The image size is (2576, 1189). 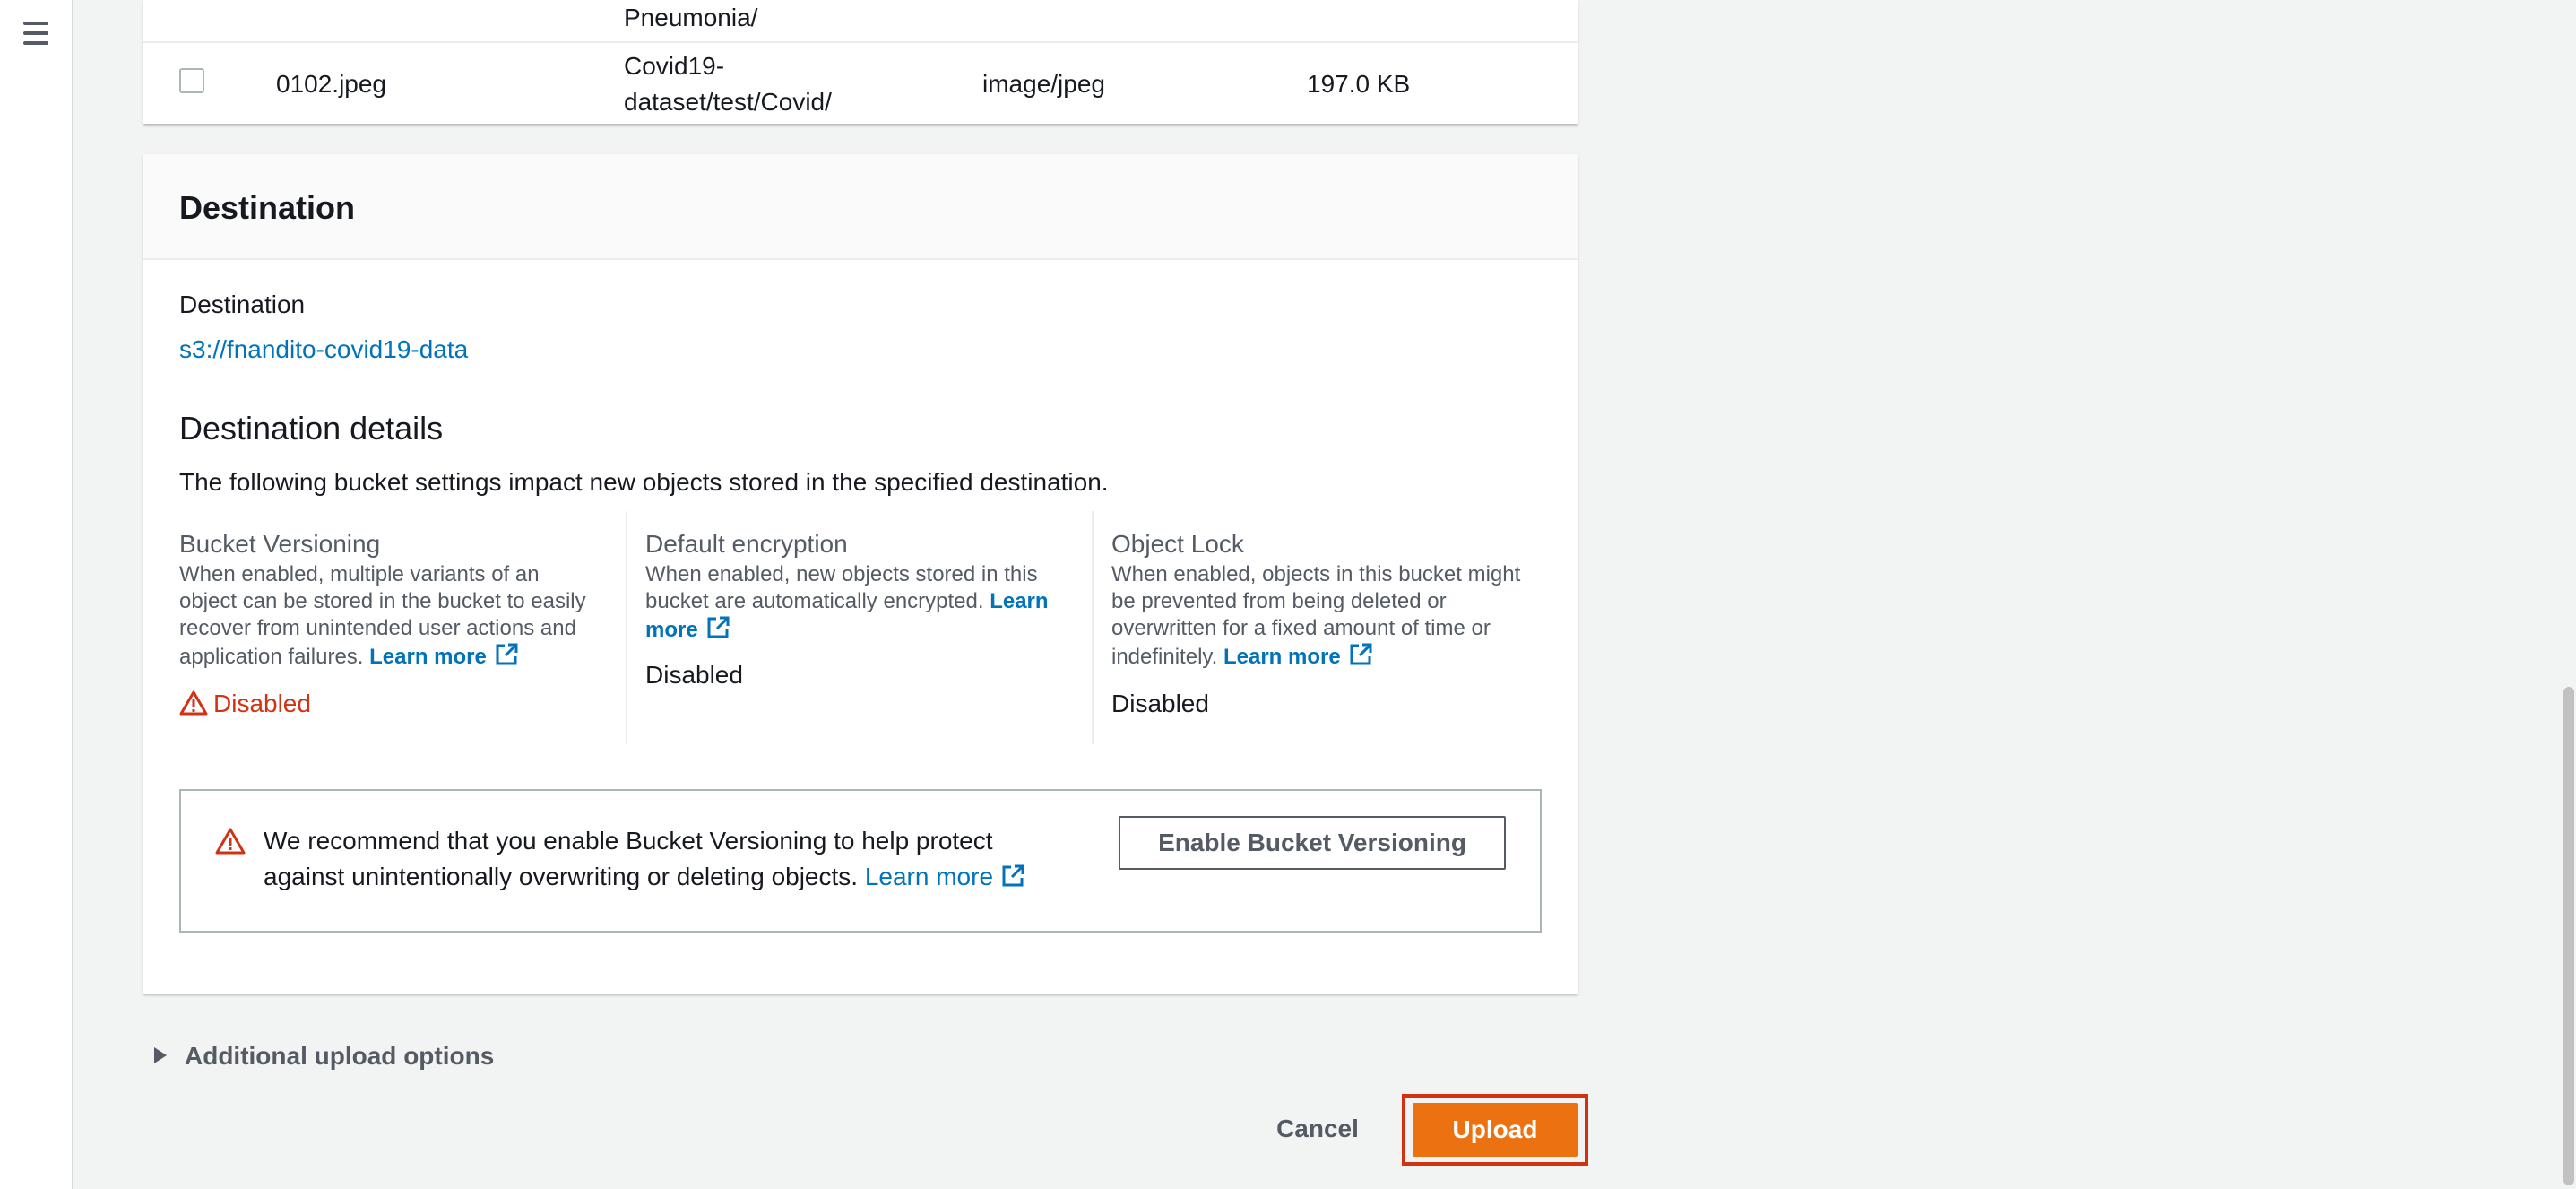 What do you see at coordinates (1043, 84) in the screenshot?
I see `table-cell-type: image/jpeg` at bounding box center [1043, 84].